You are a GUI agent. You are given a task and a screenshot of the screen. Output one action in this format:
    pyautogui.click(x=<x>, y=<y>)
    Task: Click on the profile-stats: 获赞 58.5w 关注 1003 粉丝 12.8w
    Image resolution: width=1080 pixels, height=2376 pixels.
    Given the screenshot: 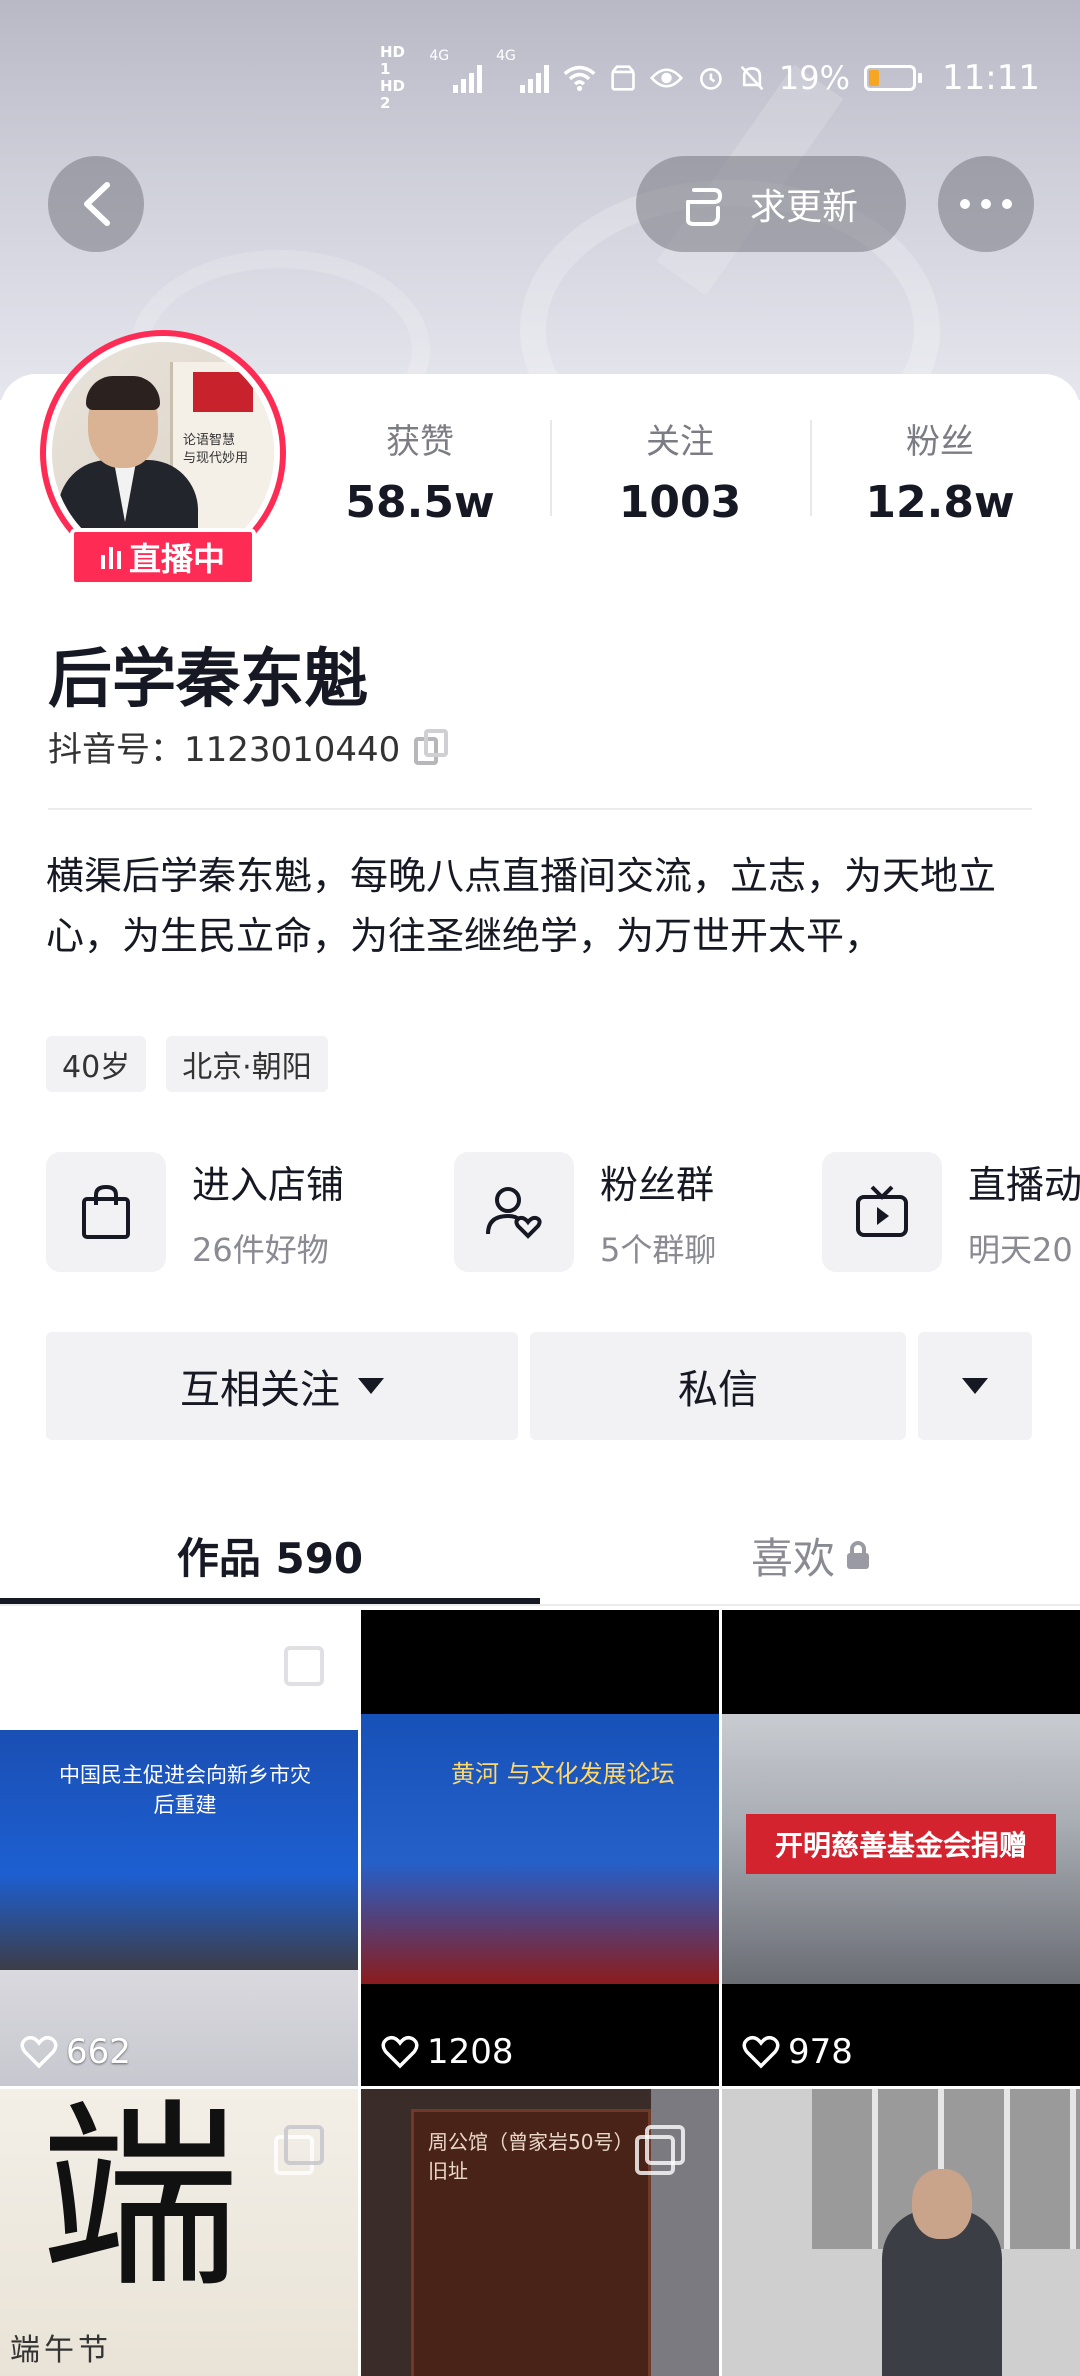 What is the action you would take?
    pyautogui.click(x=680, y=469)
    